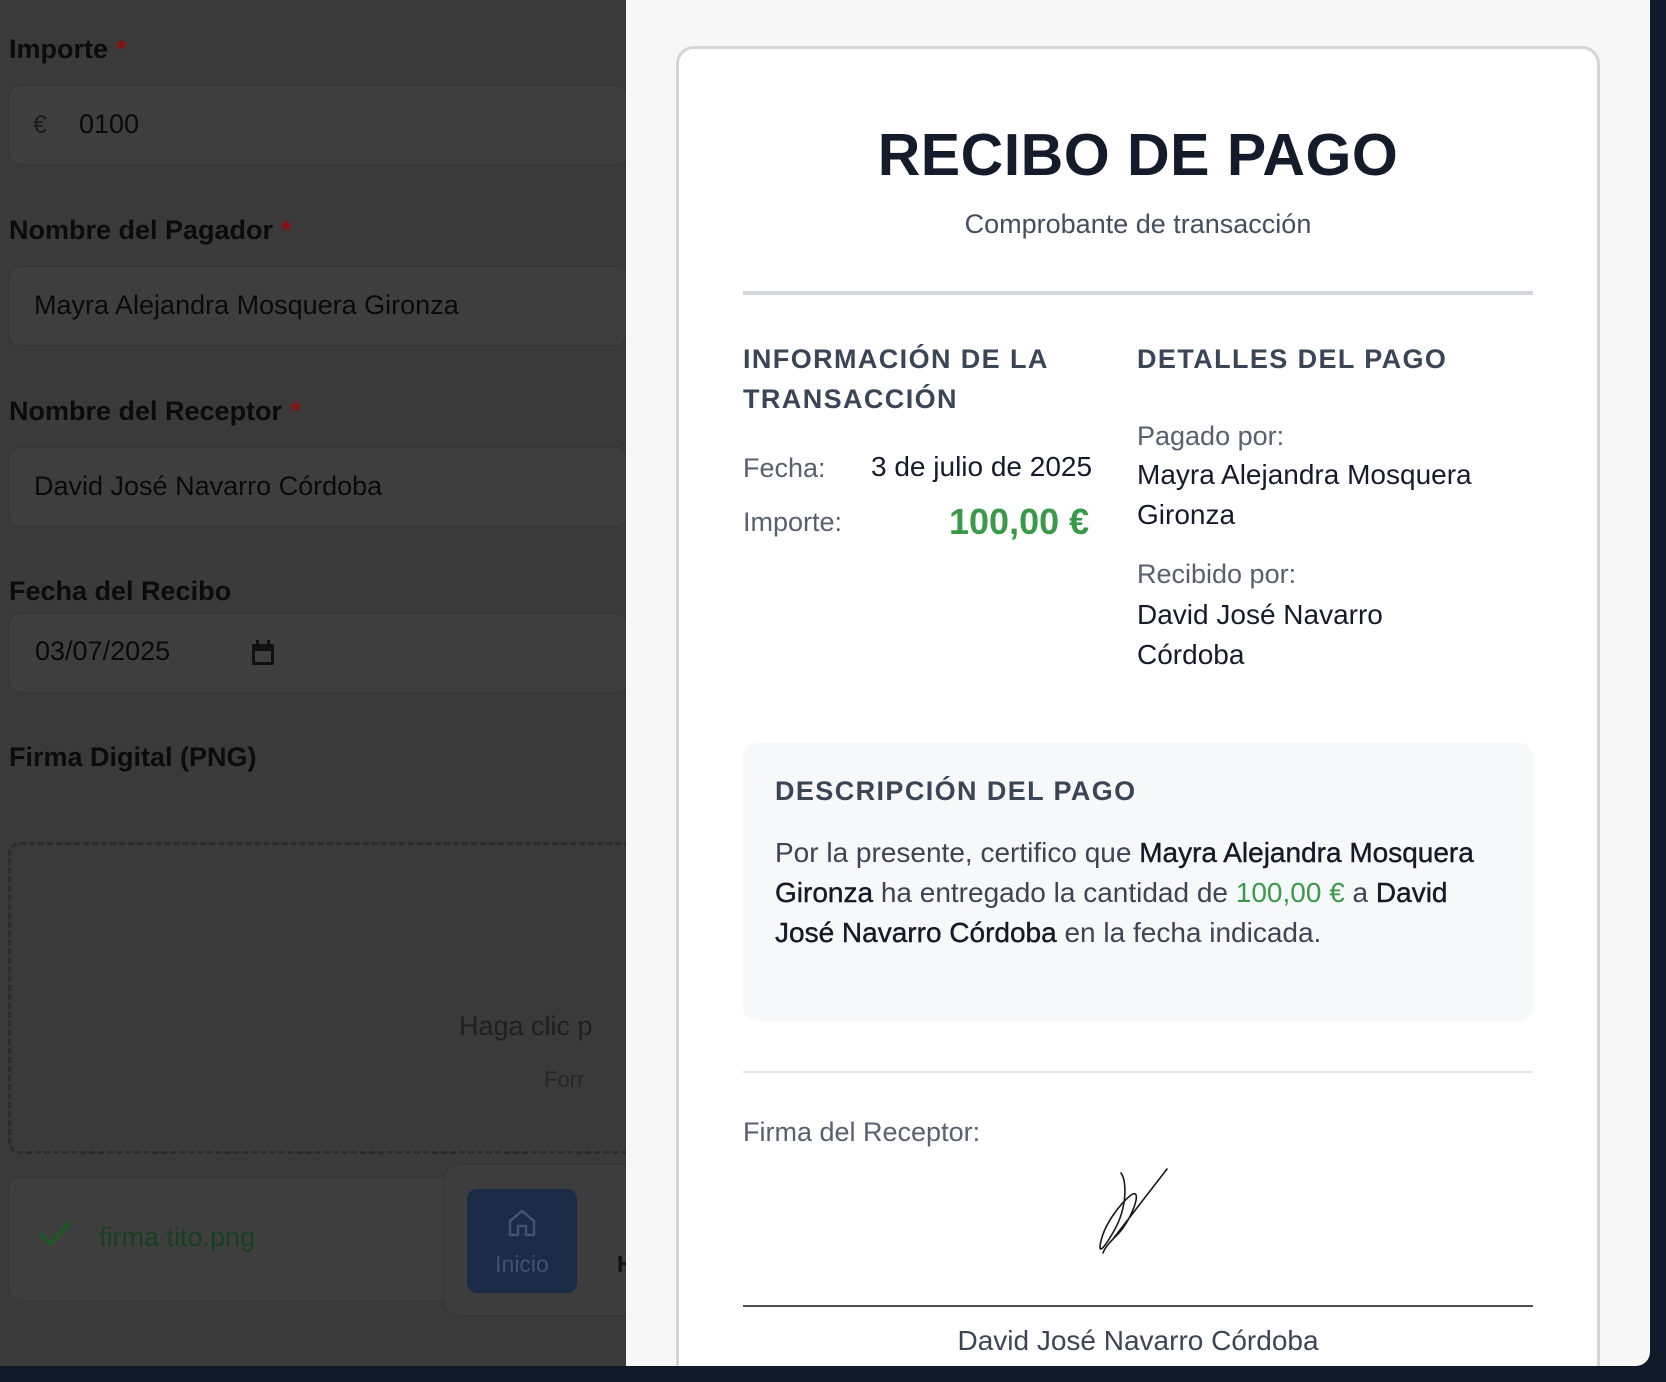  Describe the element at coordinates (55, 1235) in the screenshot. I see `check-icon` at that location.